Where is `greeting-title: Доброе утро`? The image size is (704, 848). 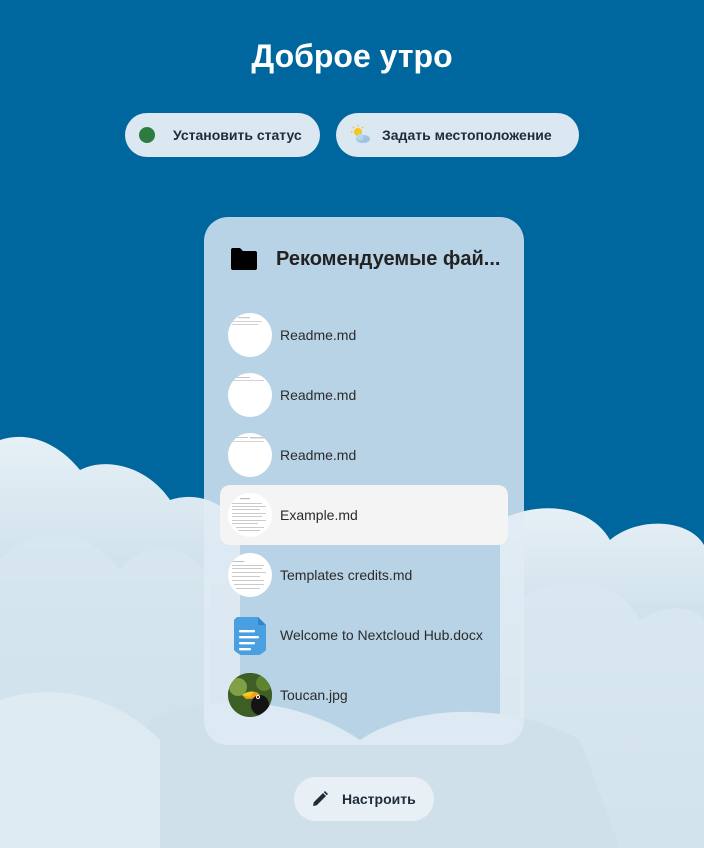
greeting-title: Доброе утро is located at coordinates (352, 56).